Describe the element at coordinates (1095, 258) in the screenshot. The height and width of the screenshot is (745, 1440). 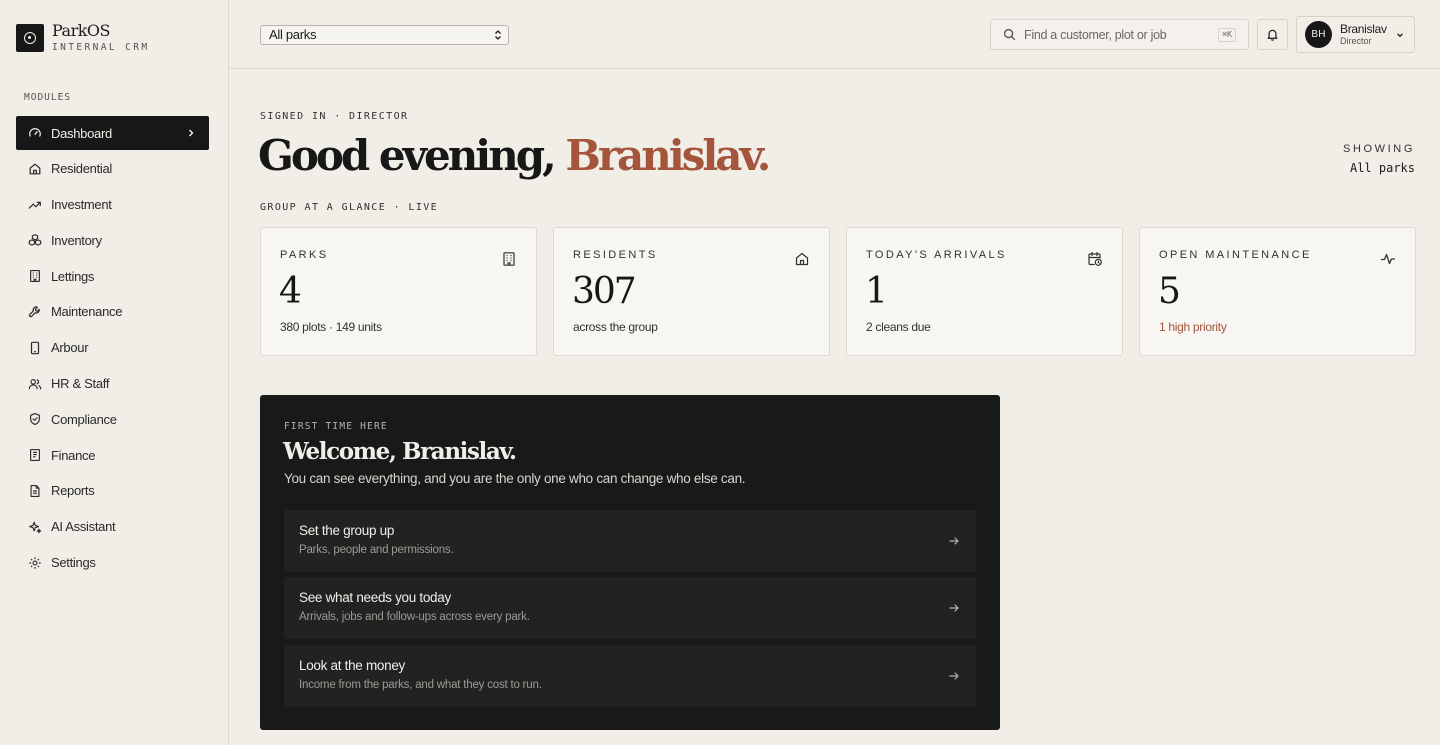
I see `calendar-clock-icon` at that location.